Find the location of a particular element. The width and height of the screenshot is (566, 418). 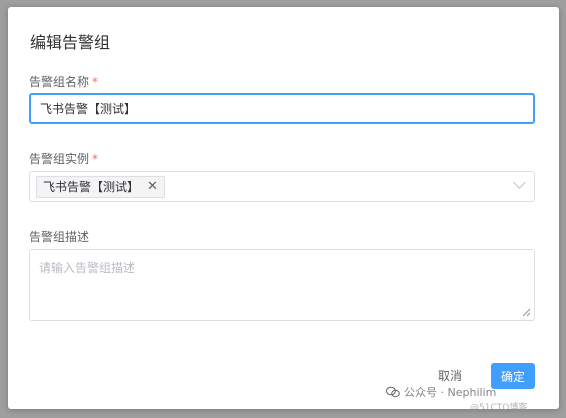

alert-group-instance-select: 飞书告警【测试】 ✕ is located at coordinates (282, 186).